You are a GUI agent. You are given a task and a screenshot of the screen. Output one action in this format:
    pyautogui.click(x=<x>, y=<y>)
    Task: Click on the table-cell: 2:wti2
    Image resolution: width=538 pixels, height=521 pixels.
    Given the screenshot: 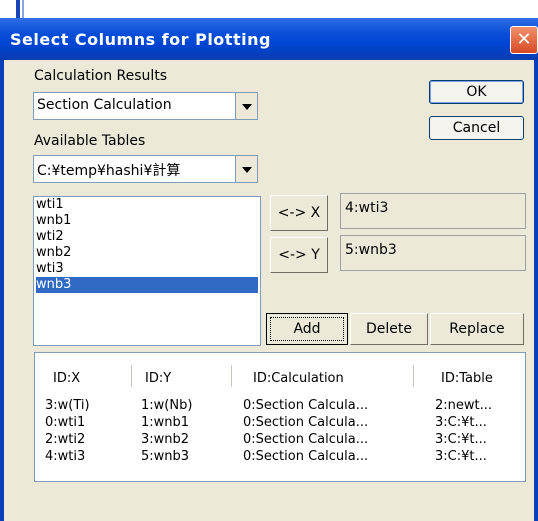 What is the action you would take?
    pyautogui.click(x=65, y=439)
    